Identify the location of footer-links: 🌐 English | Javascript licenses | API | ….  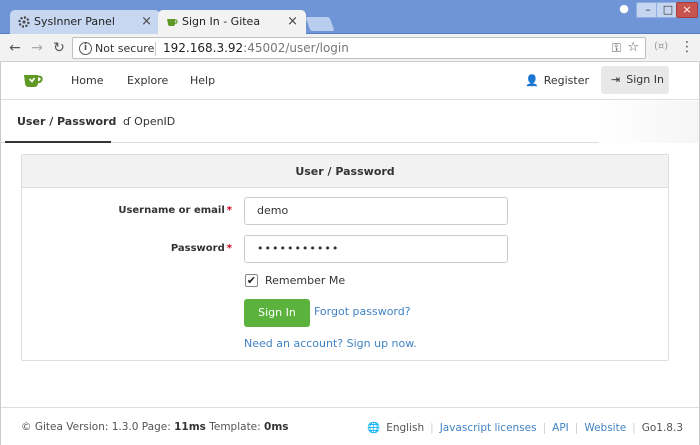
(525, 428).